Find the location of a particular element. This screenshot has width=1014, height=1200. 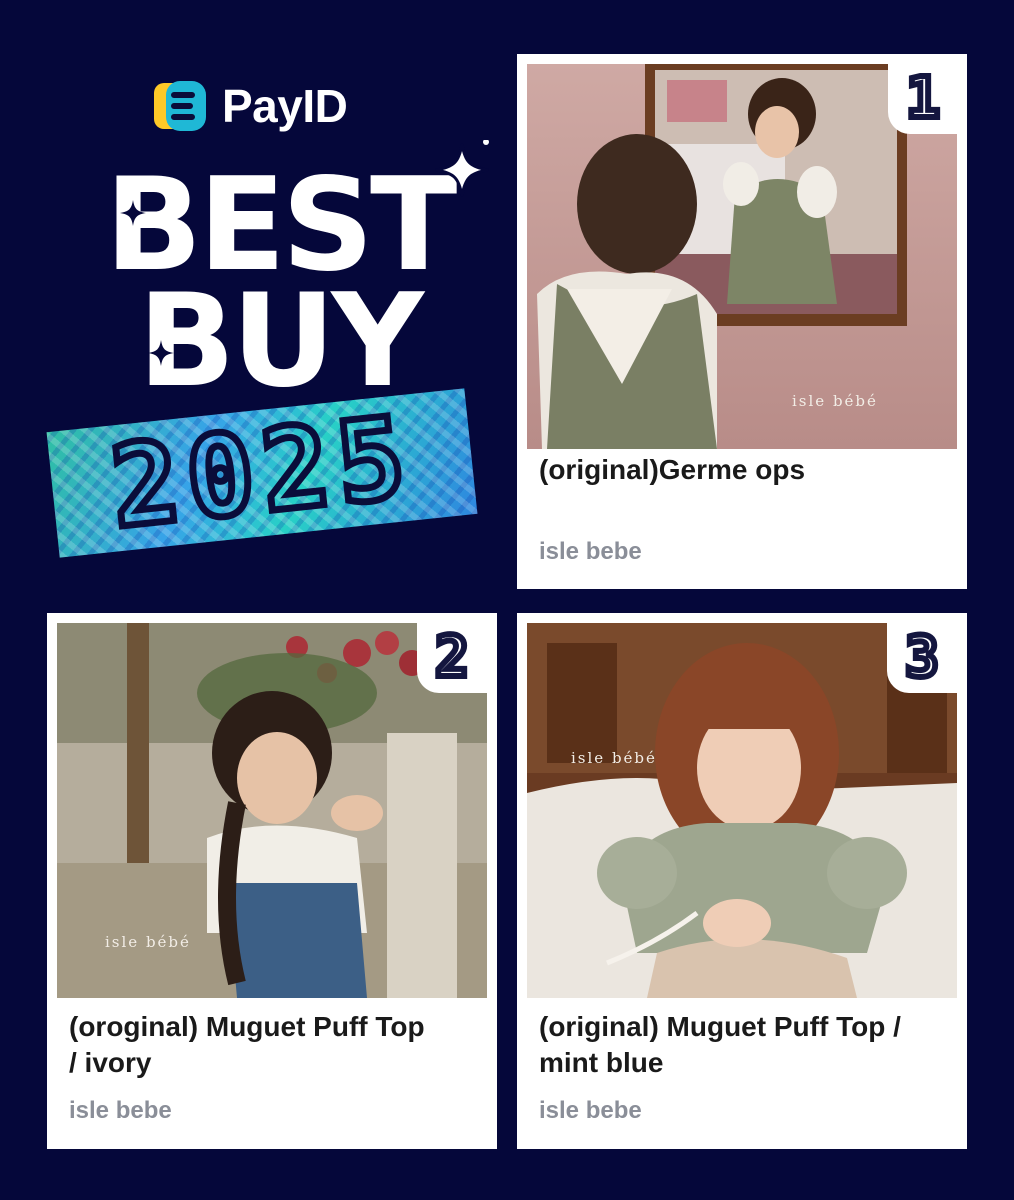

headline-buy: BUY is located at coordinates (280, 341).